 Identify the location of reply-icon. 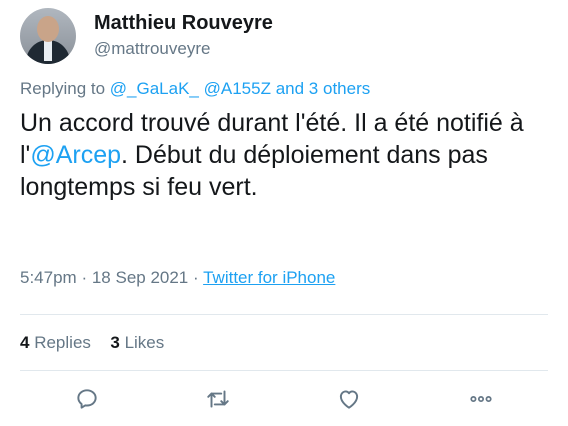
(89, 401).